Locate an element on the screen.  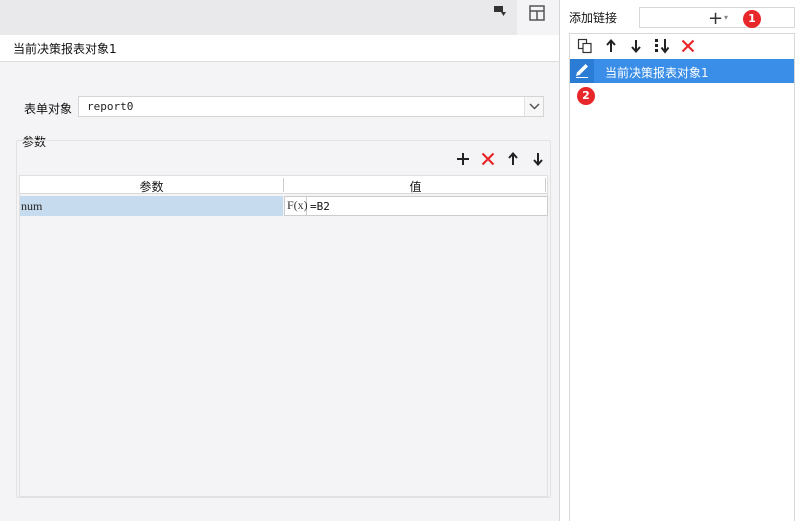
plus-icon: + is located at coordinates (716, 18).